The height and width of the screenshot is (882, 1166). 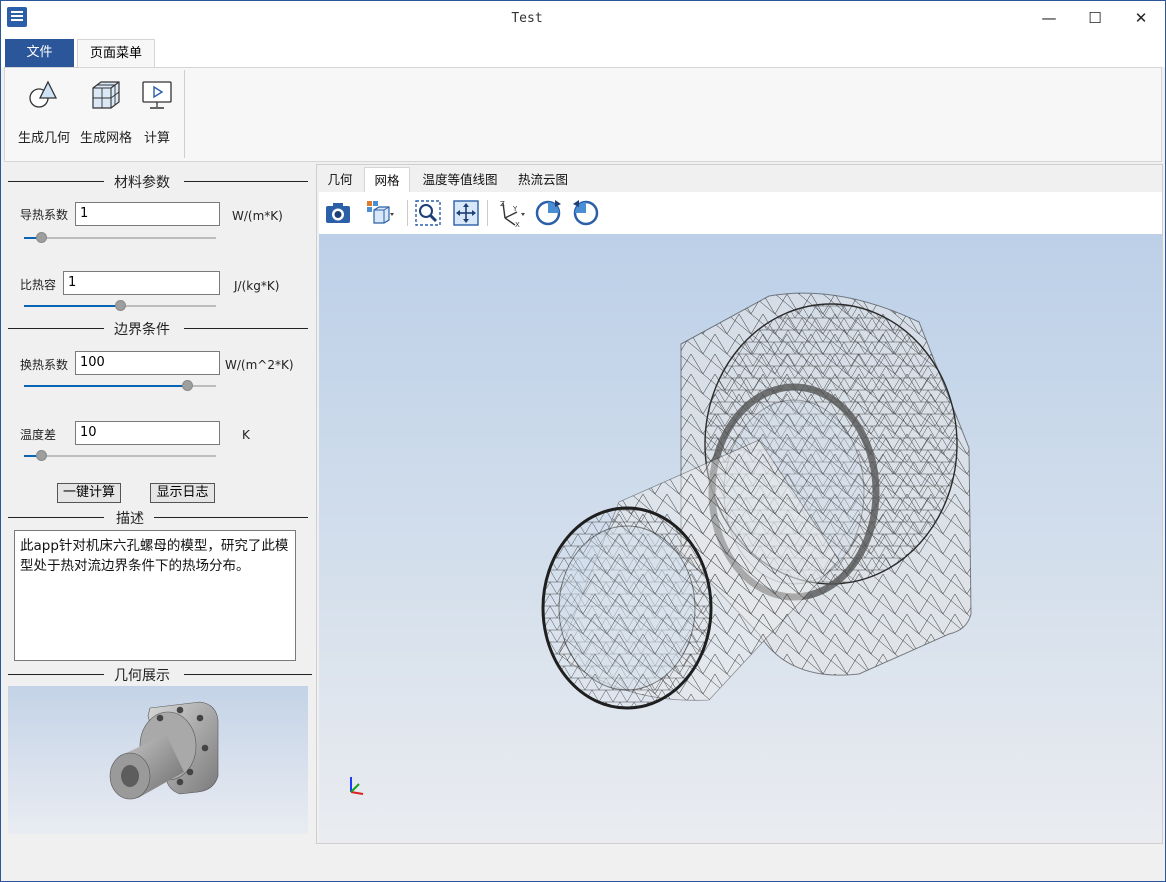 I want to click on camera-icon, so click(x=338, y=213).